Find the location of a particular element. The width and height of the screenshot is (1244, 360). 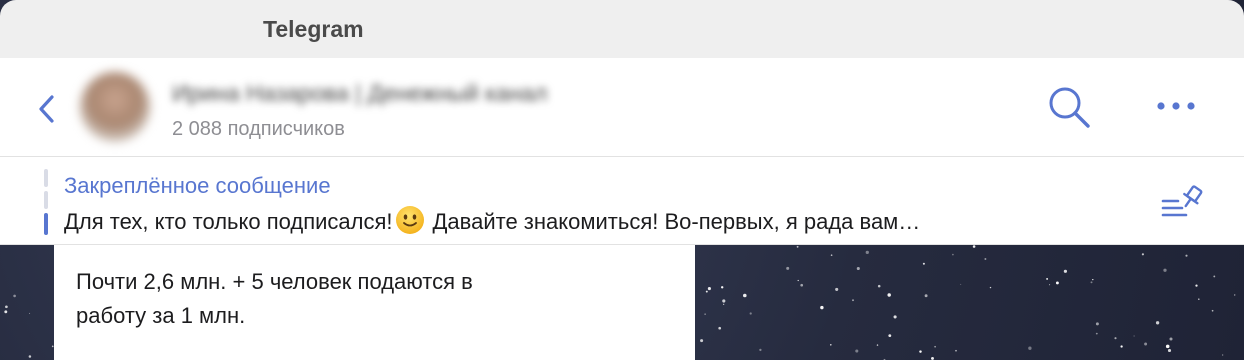

message-line-1: Почти 2,6 млн. + 5 человек подаются в is located at coordinates (274, 281).